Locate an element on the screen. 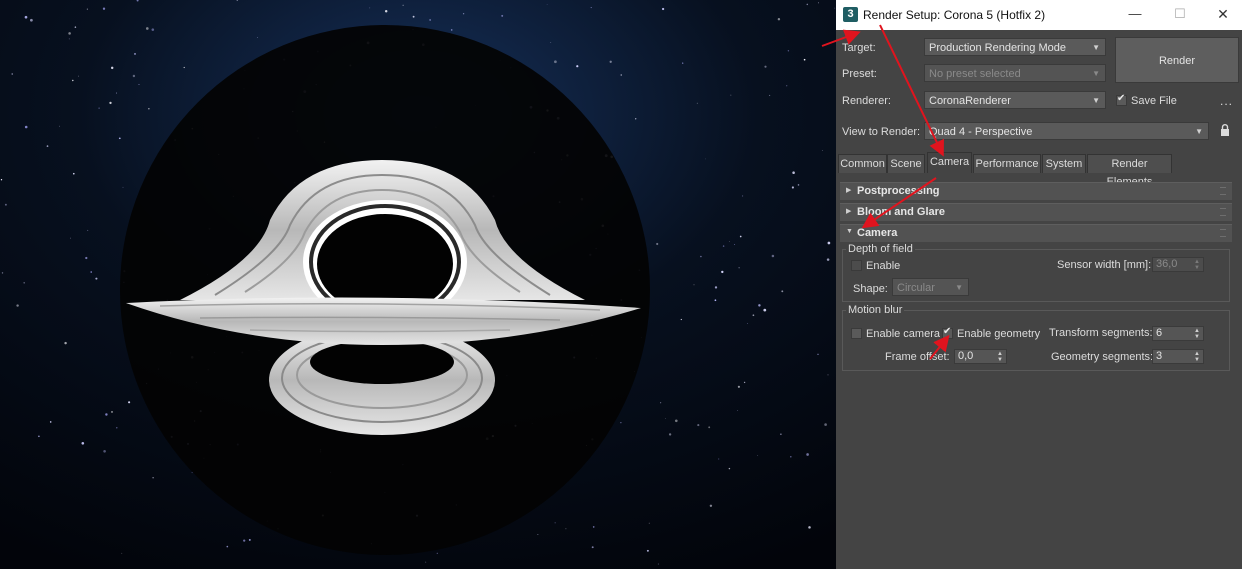 The image size is (1242, 569). tab-system: System is located at coordinates (1064, 163).